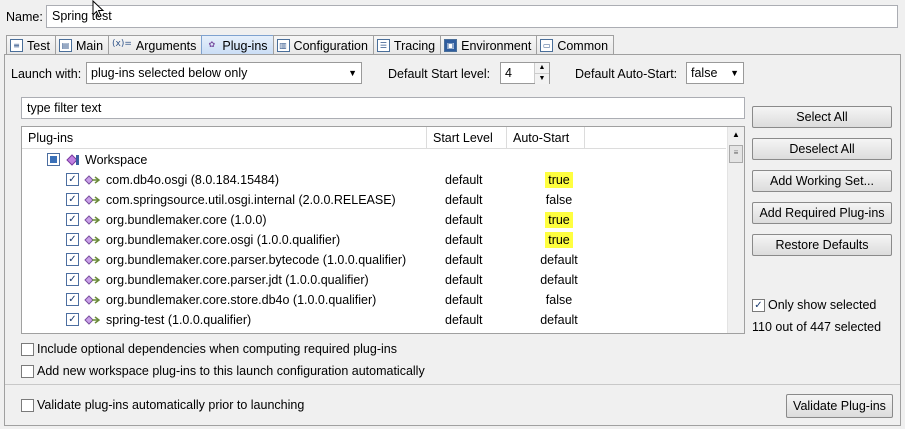 Image resolution: width=905 pixels, height=429 pixels. I want to click on table-row: ✓ org.bundlemaker.core (1.0.0) default true, so click(374, 220).